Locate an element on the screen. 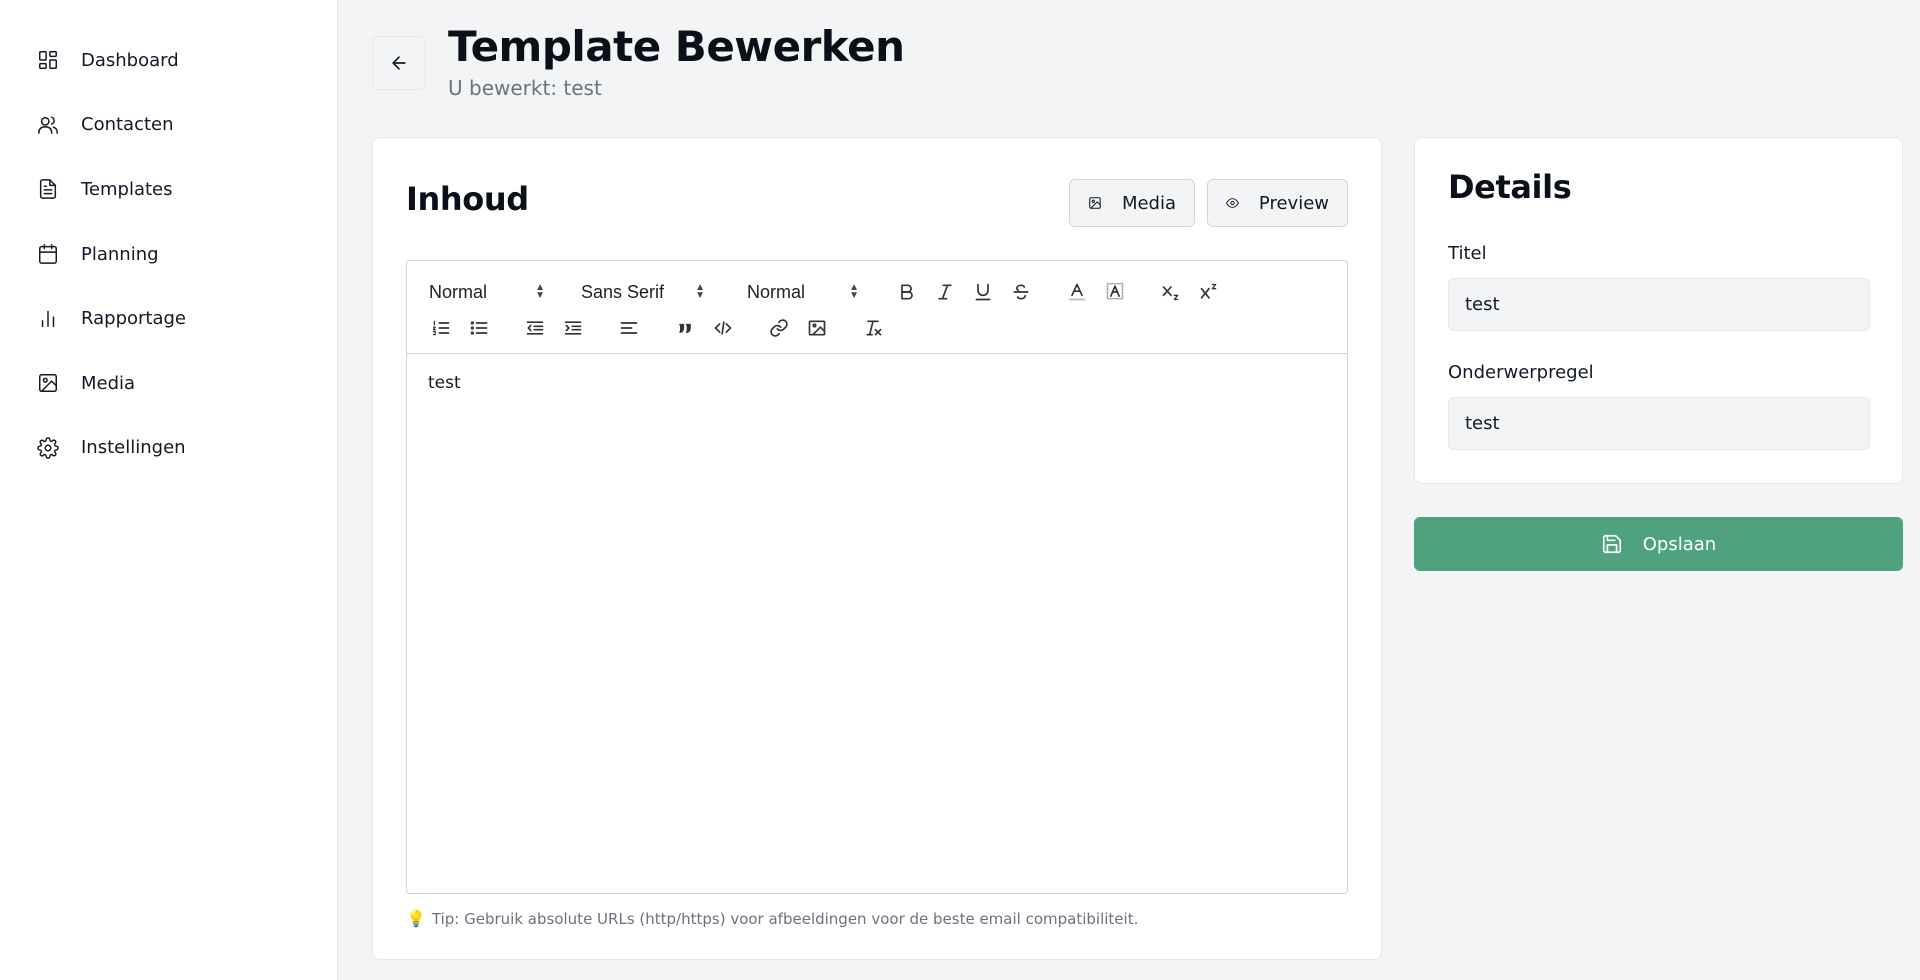  bullet-list-icon is located at coordinates (479, 328).